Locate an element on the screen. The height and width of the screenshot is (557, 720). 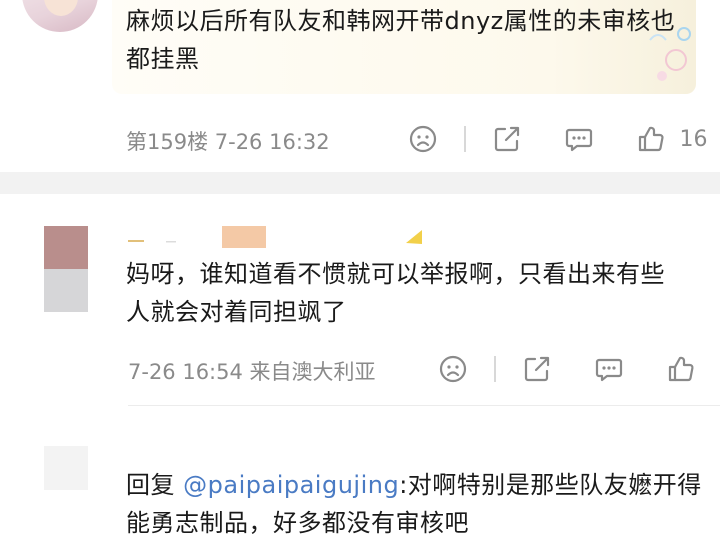
comment-actions is located at coordinates (567, 369).